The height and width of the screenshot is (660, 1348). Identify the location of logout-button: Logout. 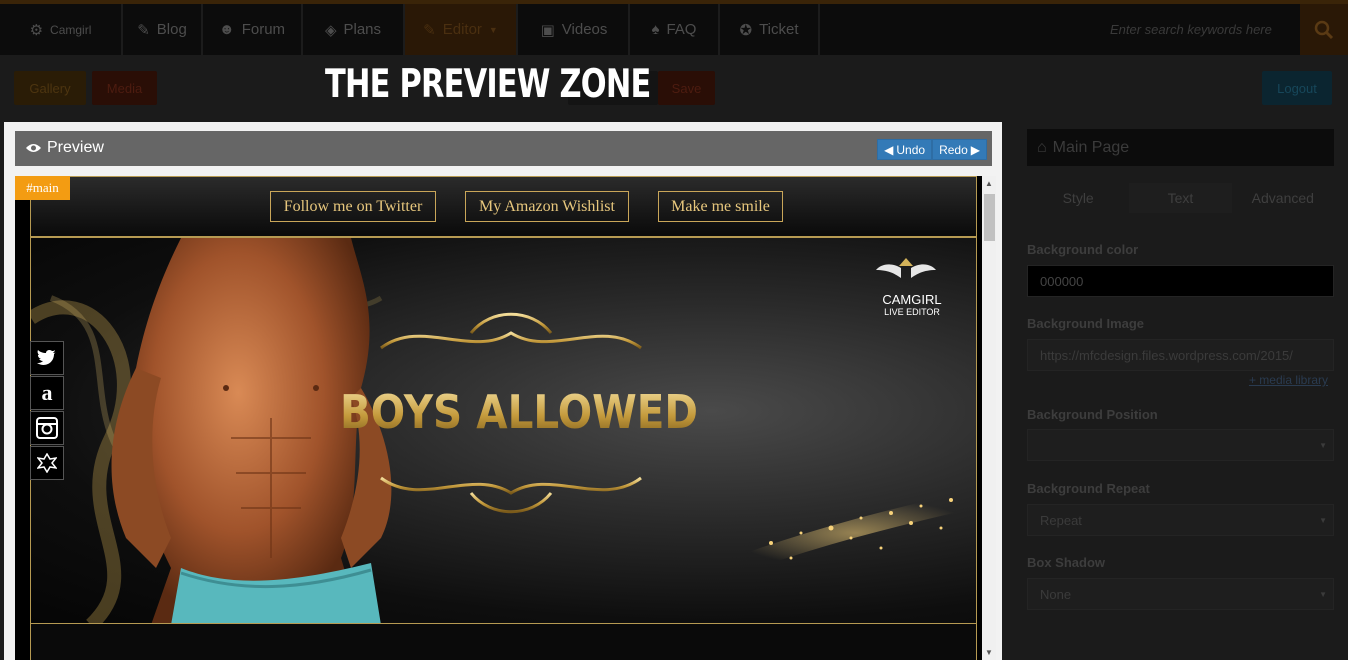
(1297, 88).